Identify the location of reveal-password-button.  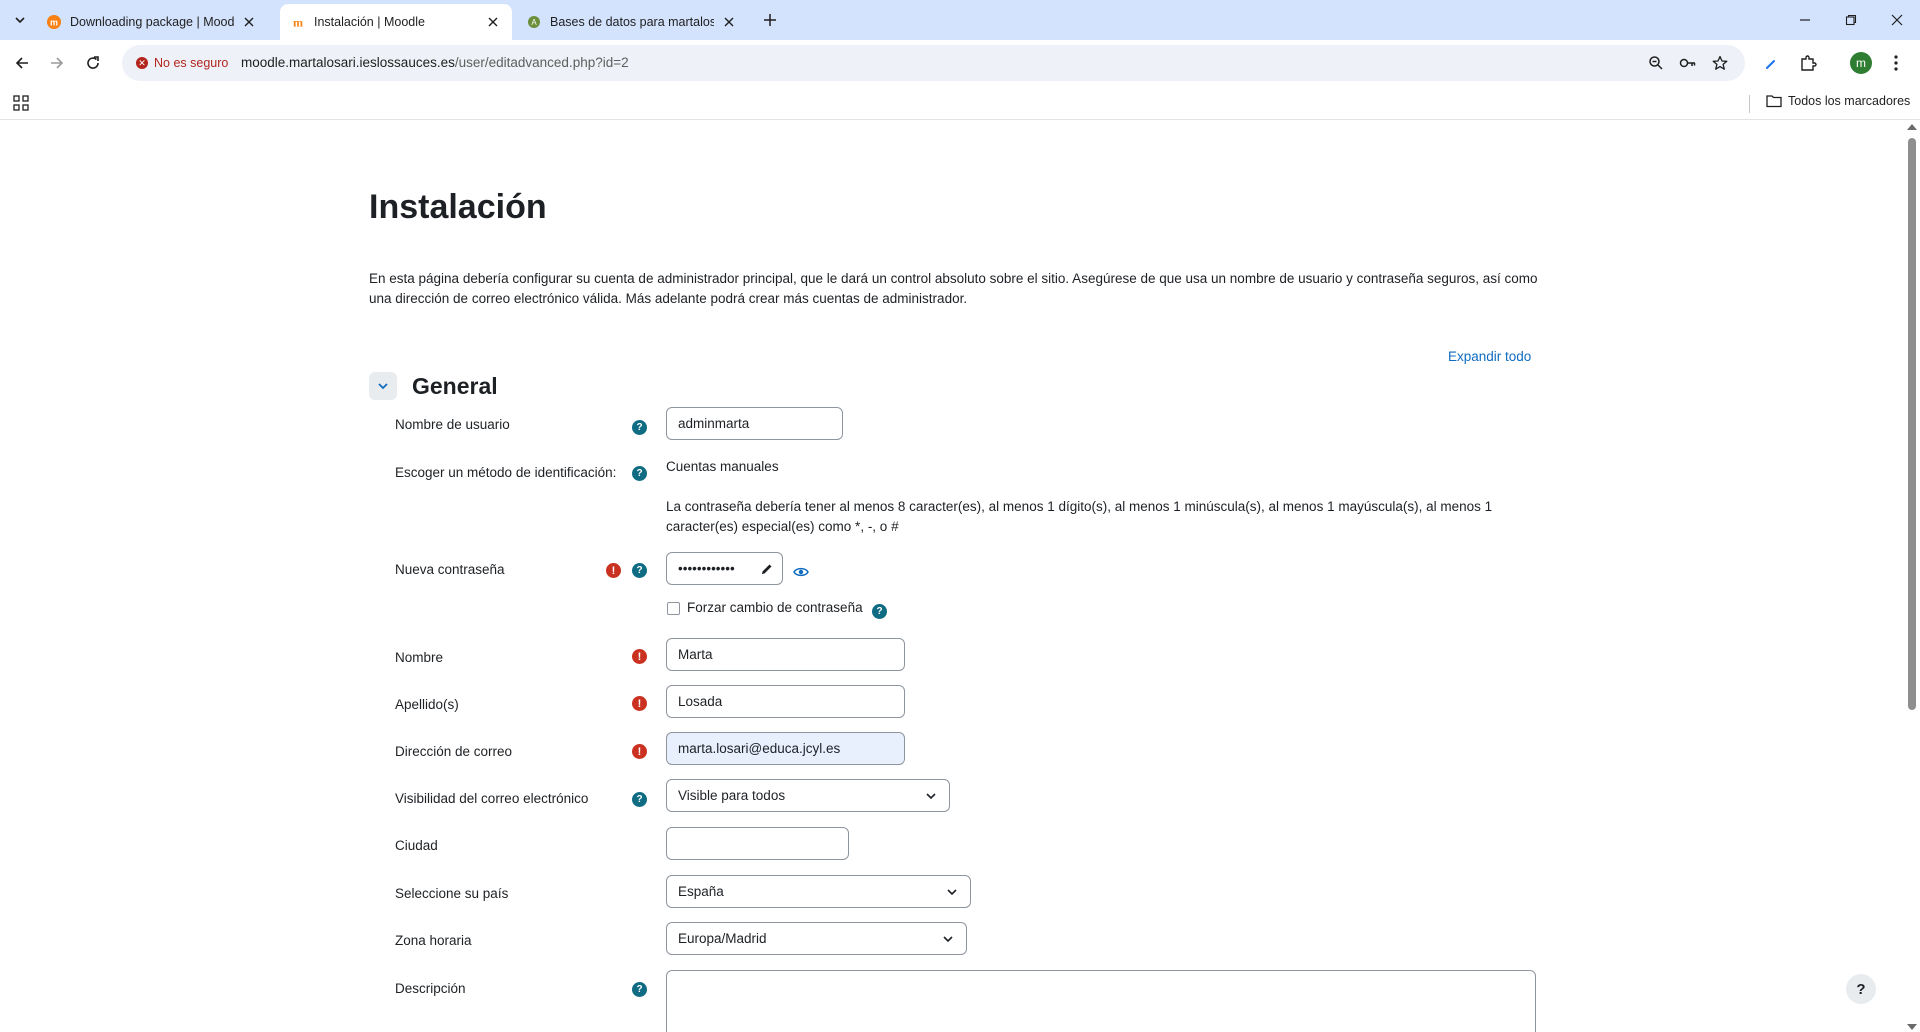
(801, 572).